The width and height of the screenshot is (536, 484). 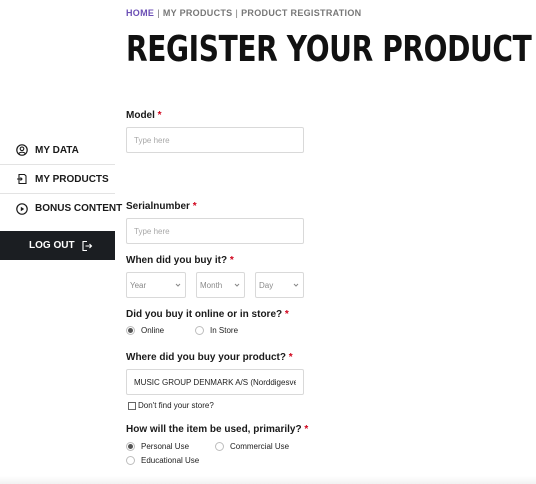 I want to click on store-label: Where did you buy your product? *, so click(x=209, y=357).